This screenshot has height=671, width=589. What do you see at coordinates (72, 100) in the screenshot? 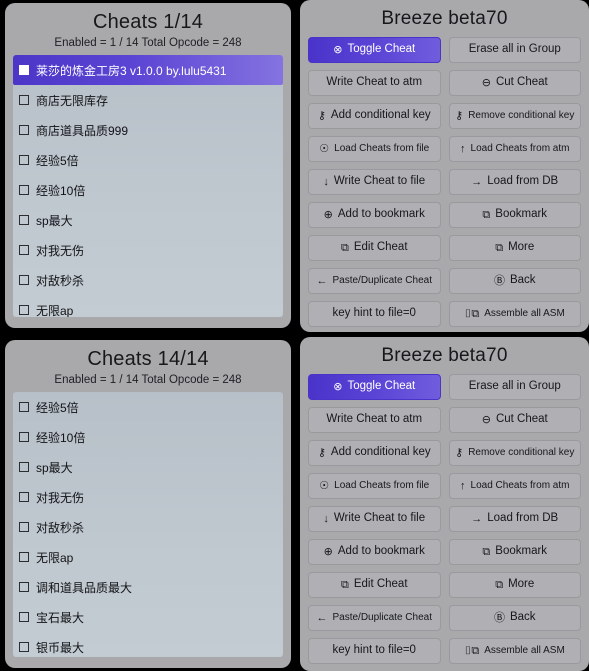
I see `cheat-item-label: 商店无限库存` at bounding box center [72, 100].